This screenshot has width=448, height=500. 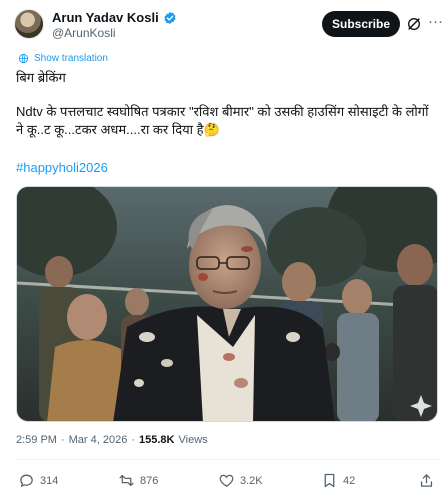 What do you see at coordinates (98, 440) in the screenshot?
I see `post-date: Mar 4, 2026` at bounding box center [98, 440].